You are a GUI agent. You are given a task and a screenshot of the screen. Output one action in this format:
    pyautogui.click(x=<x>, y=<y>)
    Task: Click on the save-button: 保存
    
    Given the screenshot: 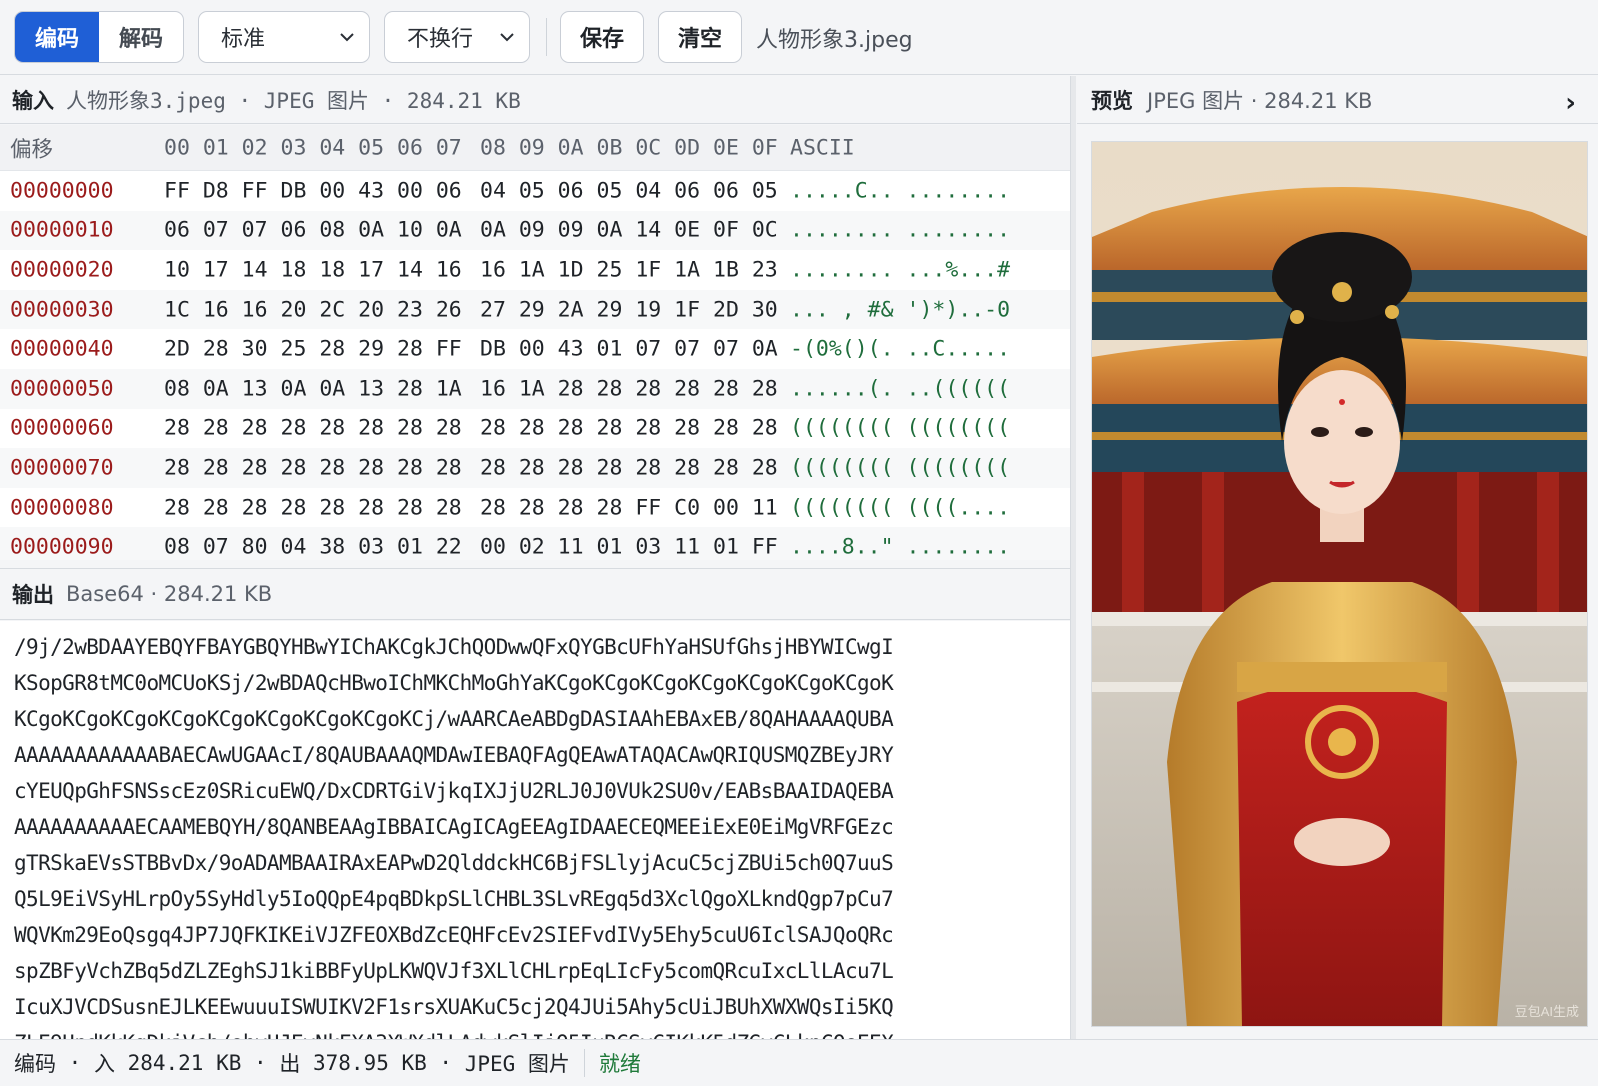 What is the action you would take?
    pyautogui.click(x=602, y=37)
    